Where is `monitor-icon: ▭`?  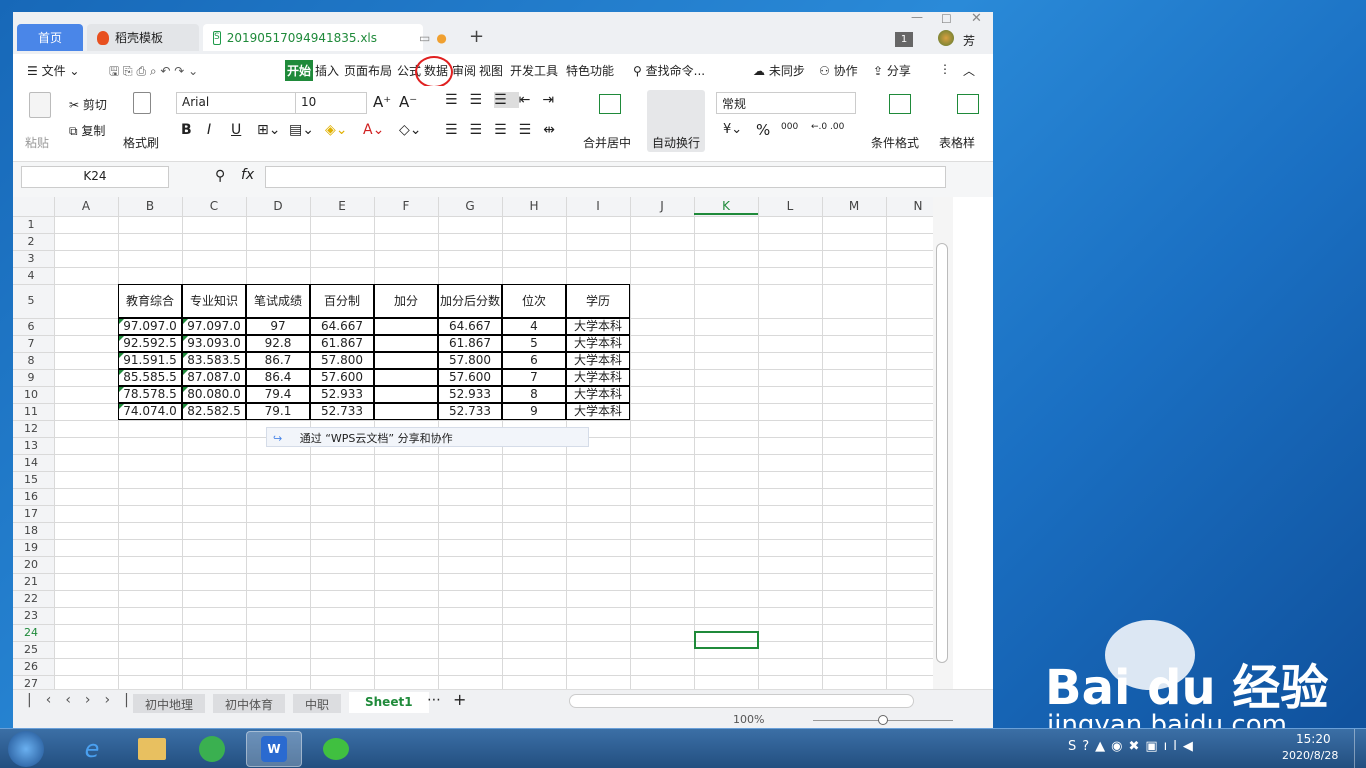
monitor-icon: ▭ is located at coordinates (424, 38).